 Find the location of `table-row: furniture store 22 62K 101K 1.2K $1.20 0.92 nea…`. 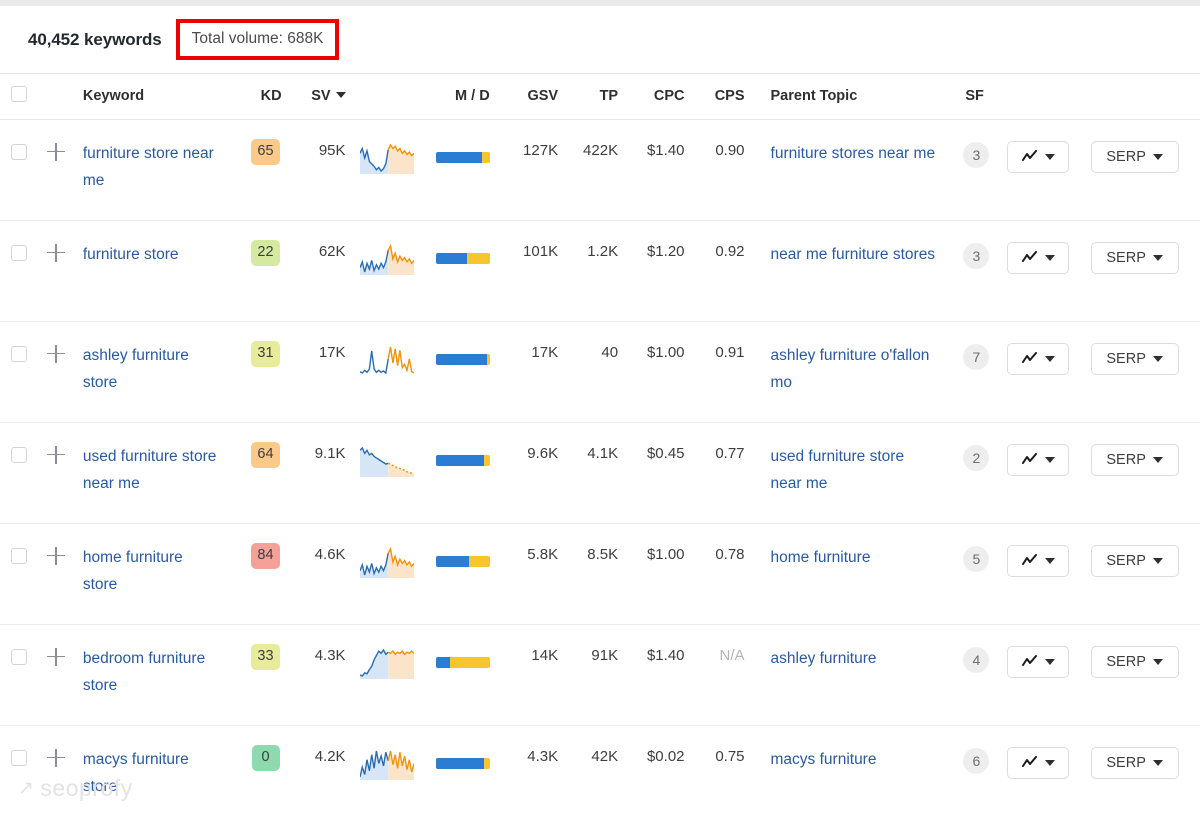

table-row: furniture store 22 62K 101K 1.2K $1.20 0.92 nea… is located at coordinates (600, 271).